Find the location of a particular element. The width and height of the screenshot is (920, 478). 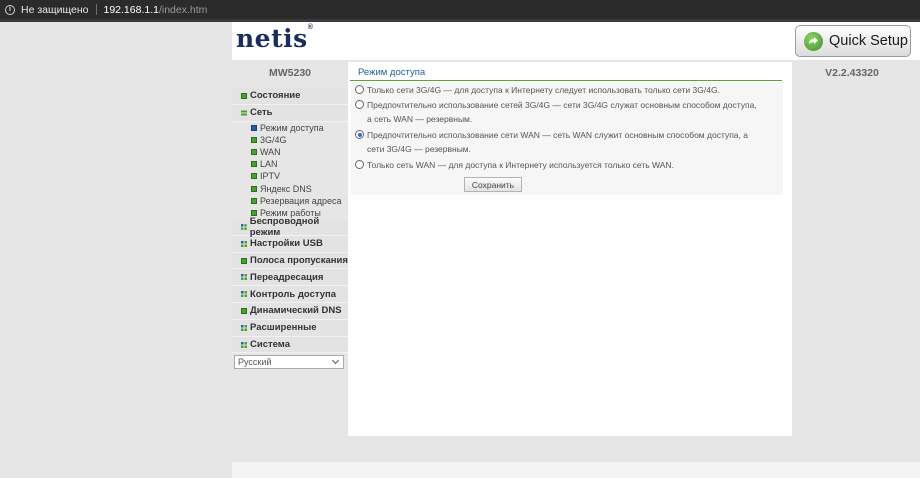

quick-setup-icon is located at coordinates (813, 41).